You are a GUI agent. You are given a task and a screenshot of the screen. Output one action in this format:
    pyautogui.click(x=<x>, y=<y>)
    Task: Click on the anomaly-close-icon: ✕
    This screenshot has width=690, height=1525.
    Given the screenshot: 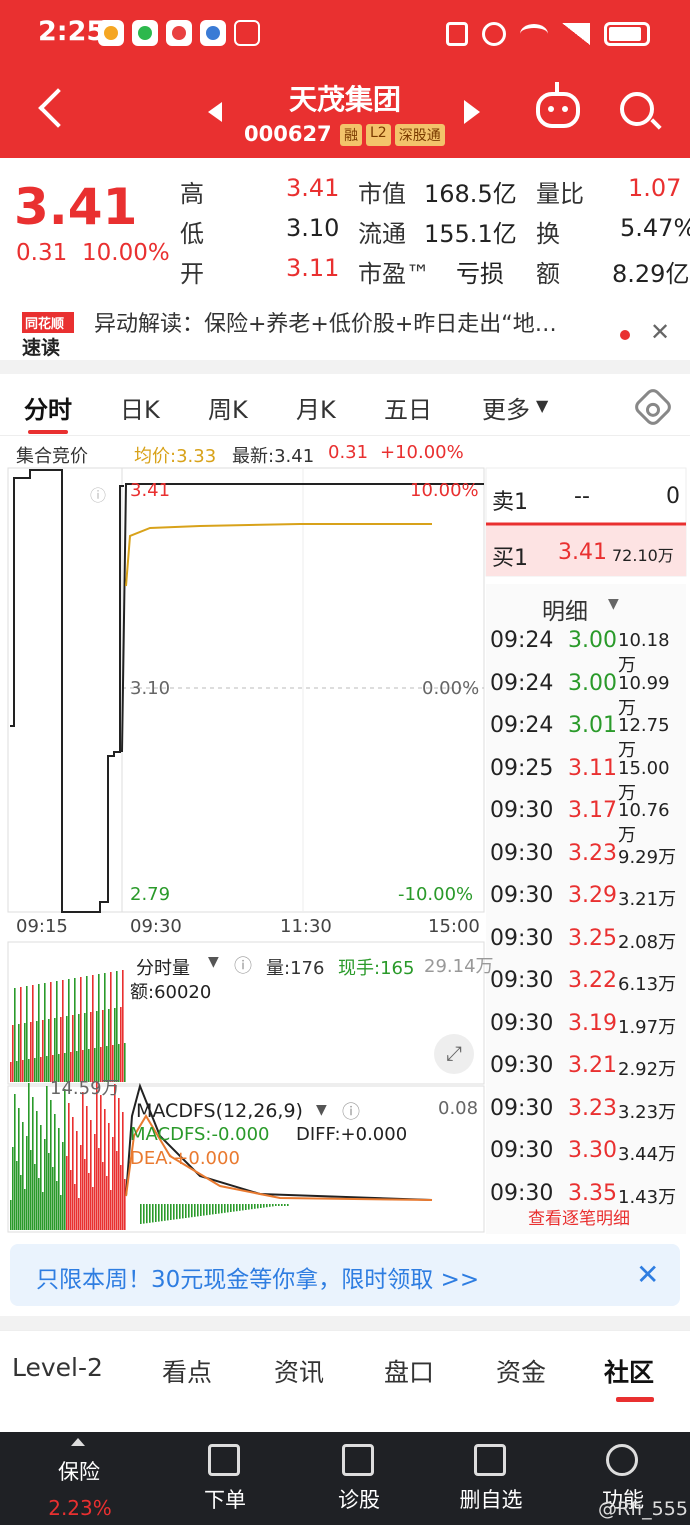 What is the action you would take?
    pyautogui.click(x=660, y=332)
    